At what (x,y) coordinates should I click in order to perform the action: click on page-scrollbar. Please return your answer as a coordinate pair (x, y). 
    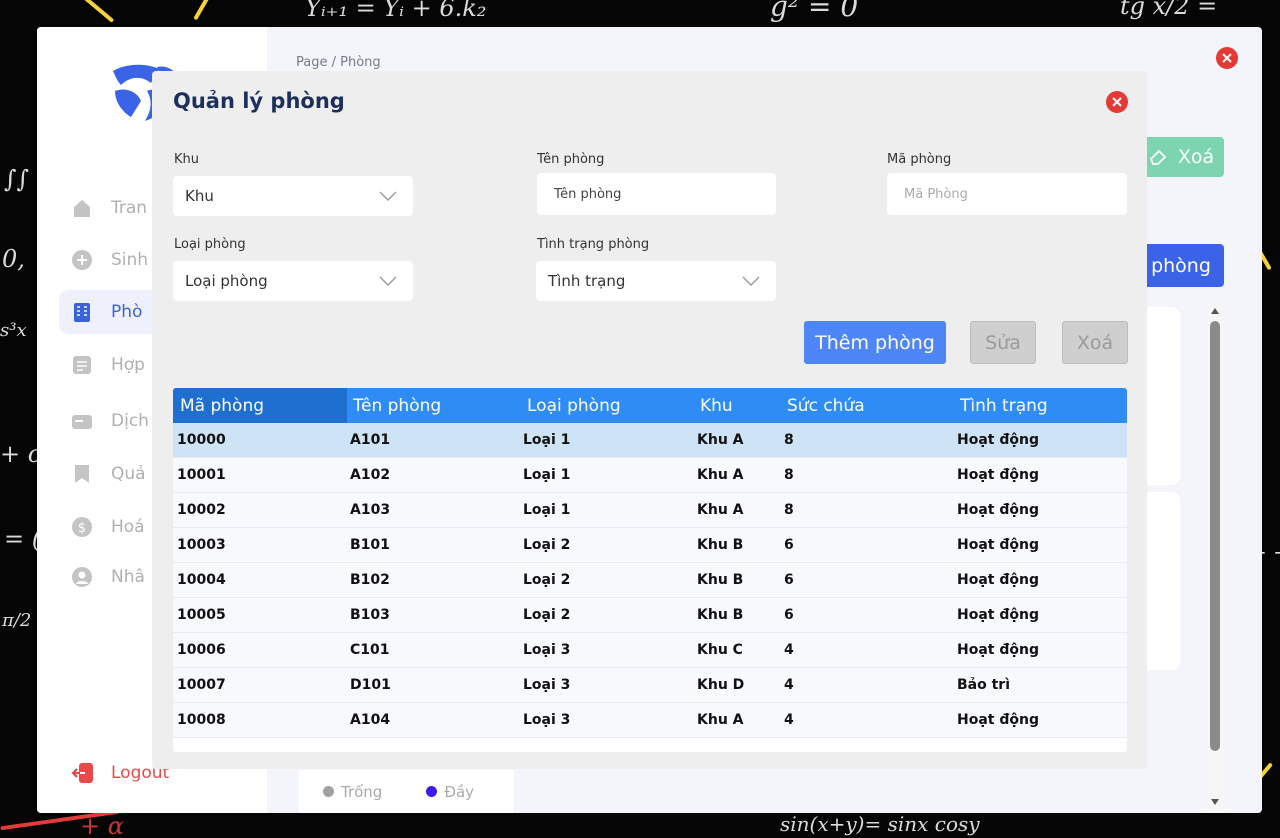
    Looking at the image, I should click on (1215, 558).